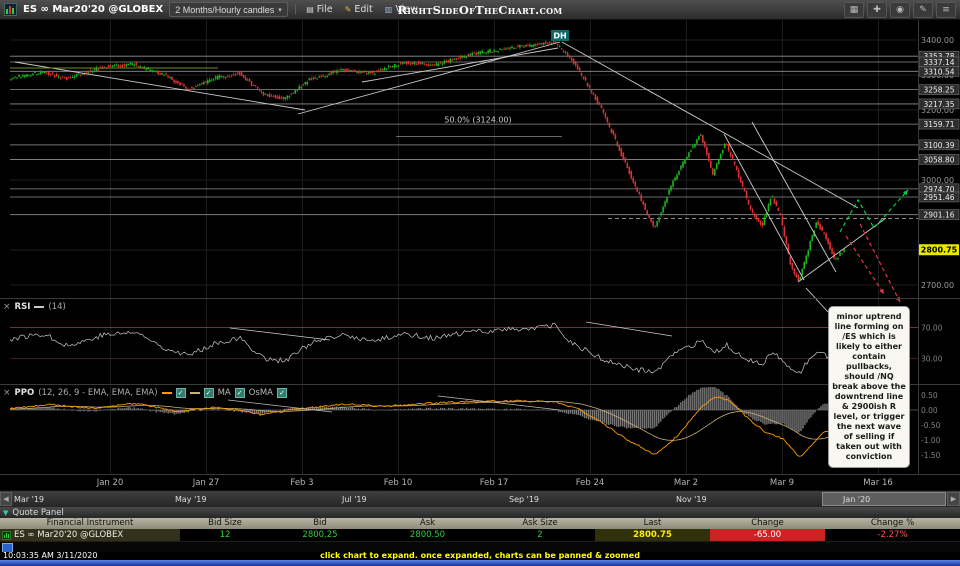 The height and width of the screenshot is (566, 960). Describe the element at coordinates (280, 10) in the screenshot. I see `chevron-down-icon: ▾` at that location.